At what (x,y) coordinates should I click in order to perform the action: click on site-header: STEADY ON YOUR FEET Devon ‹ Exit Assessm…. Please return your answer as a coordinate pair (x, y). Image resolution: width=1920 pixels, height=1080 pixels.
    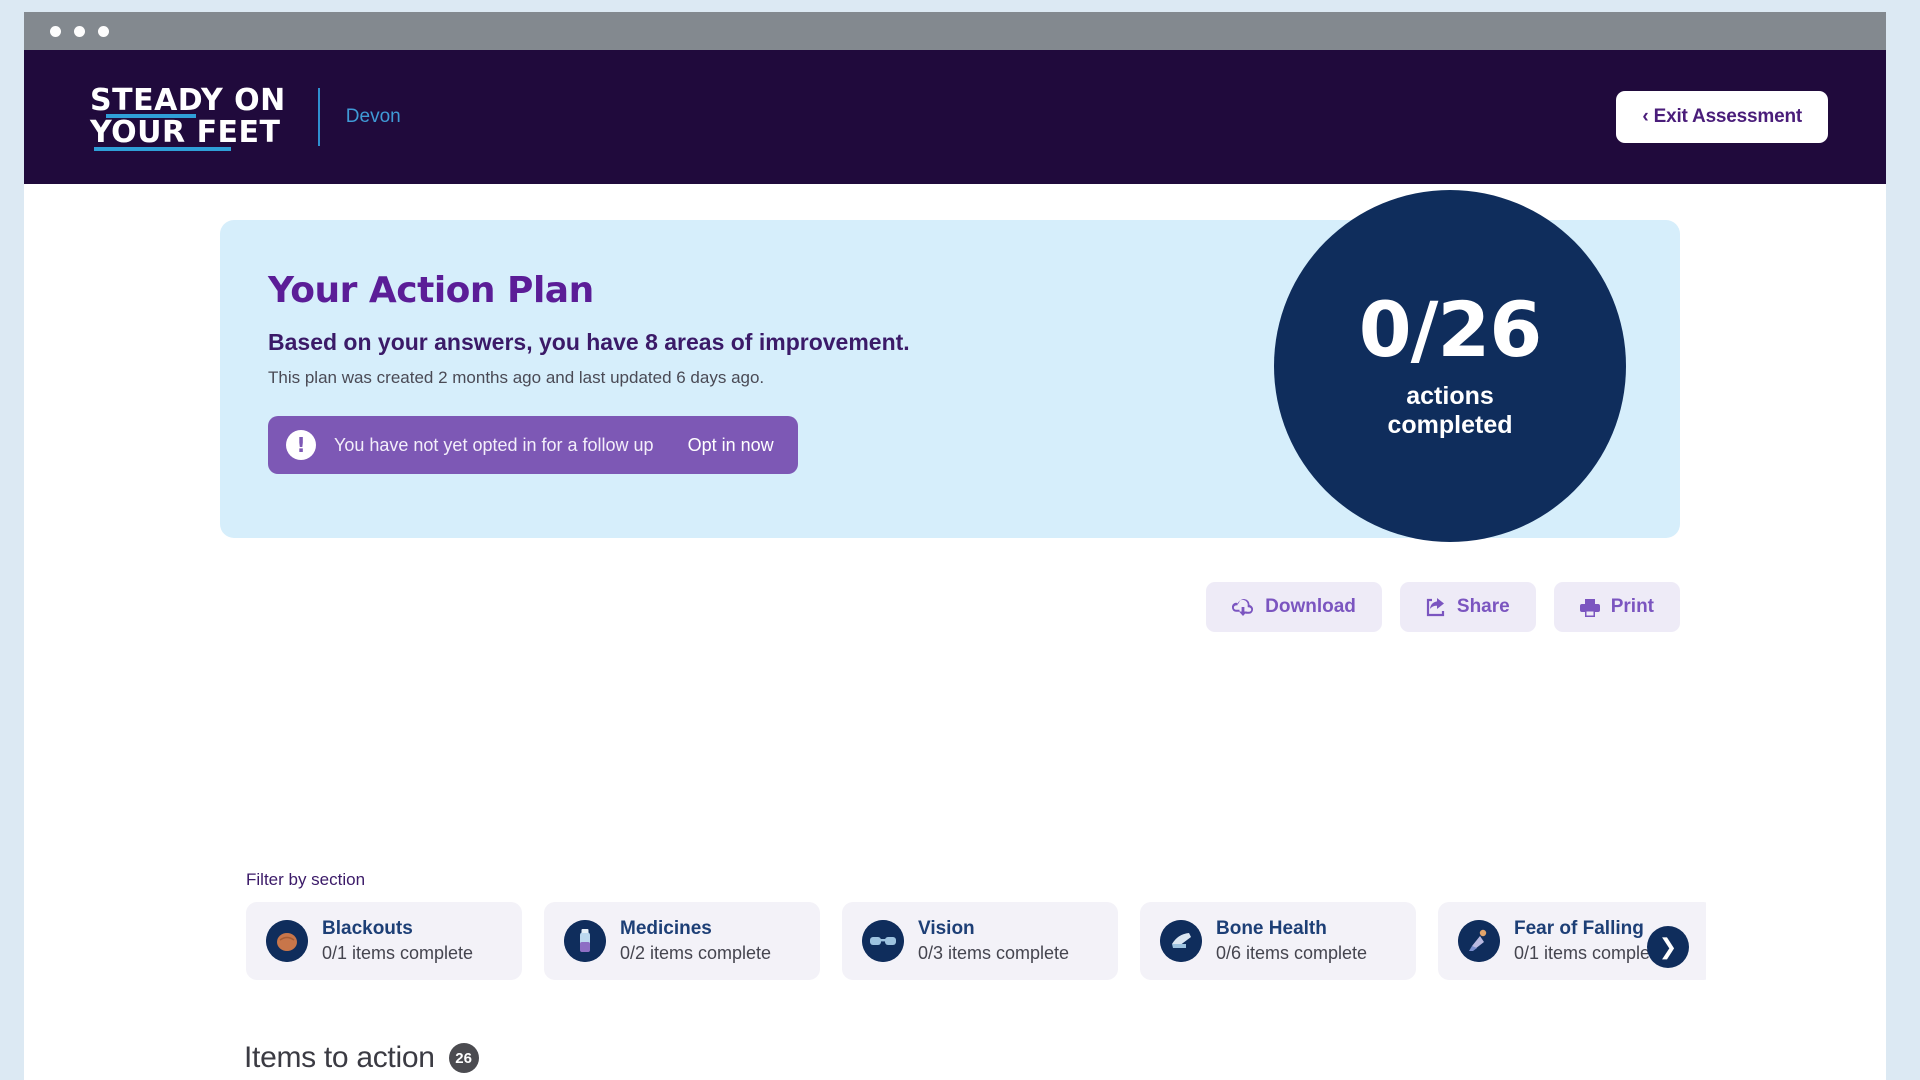
    Looking at the image, I should click on (955, 117).